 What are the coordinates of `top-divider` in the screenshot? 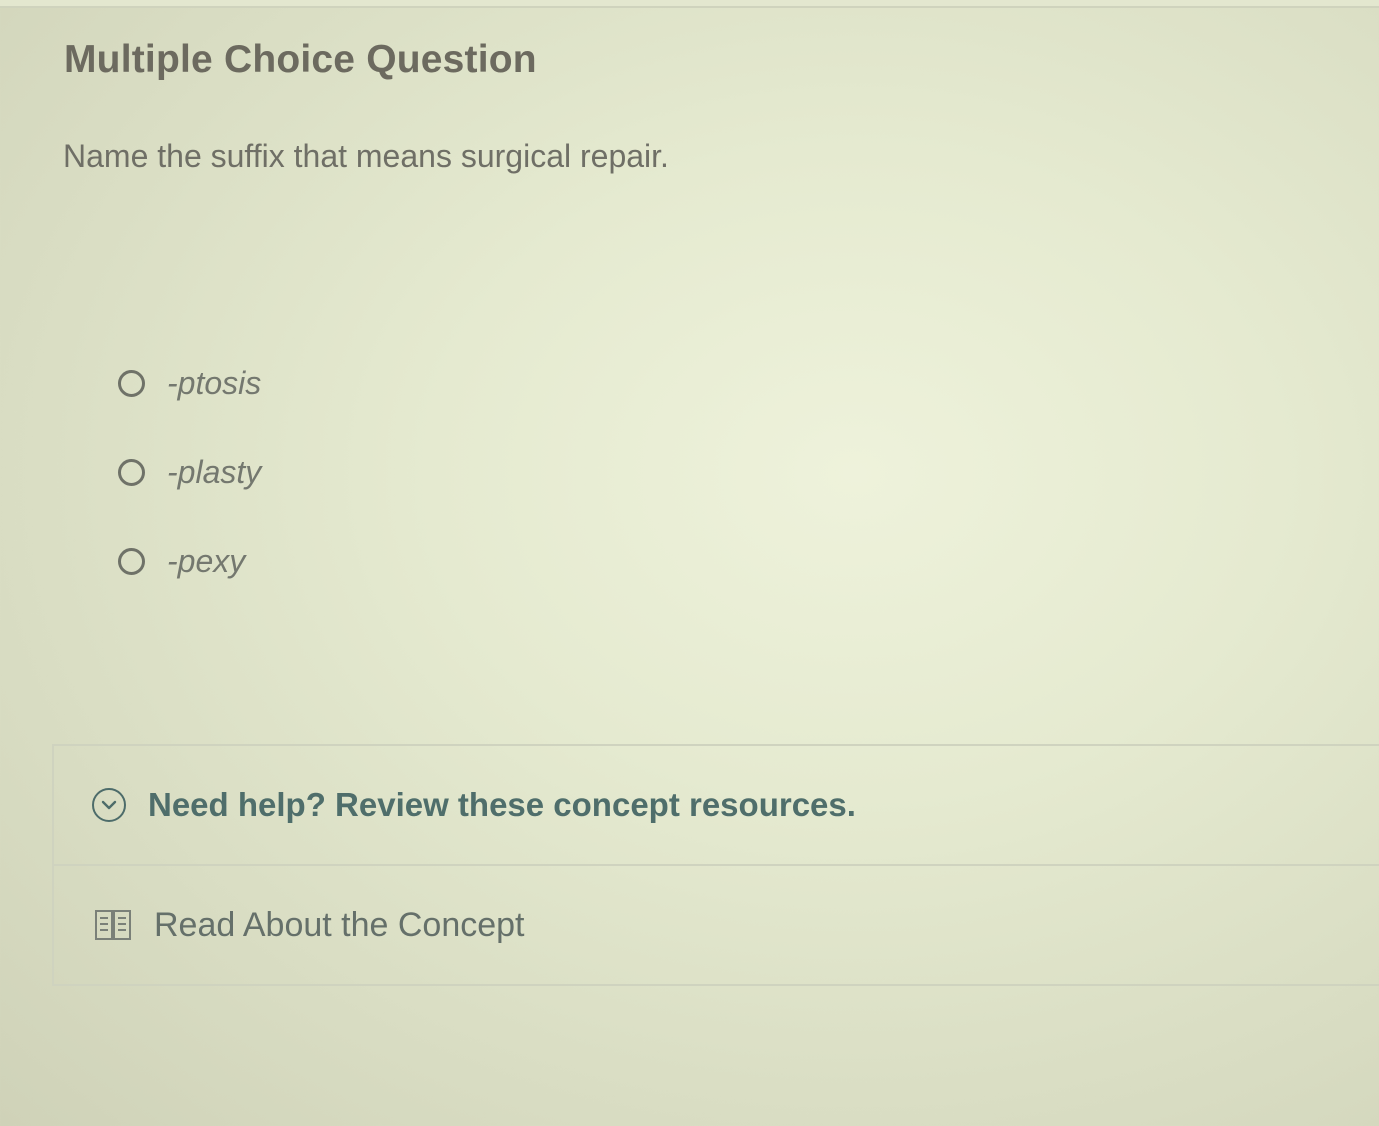 It's located at (689, 4).